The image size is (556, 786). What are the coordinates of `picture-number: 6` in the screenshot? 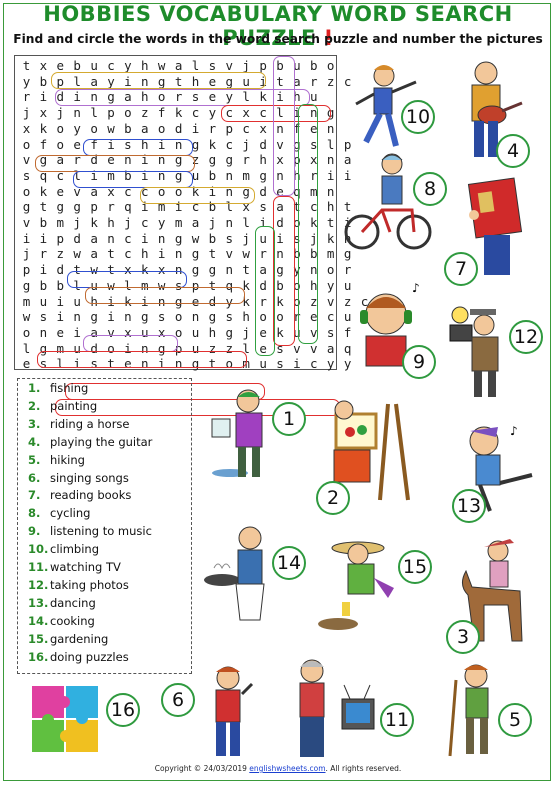 It's located at (178, 700).